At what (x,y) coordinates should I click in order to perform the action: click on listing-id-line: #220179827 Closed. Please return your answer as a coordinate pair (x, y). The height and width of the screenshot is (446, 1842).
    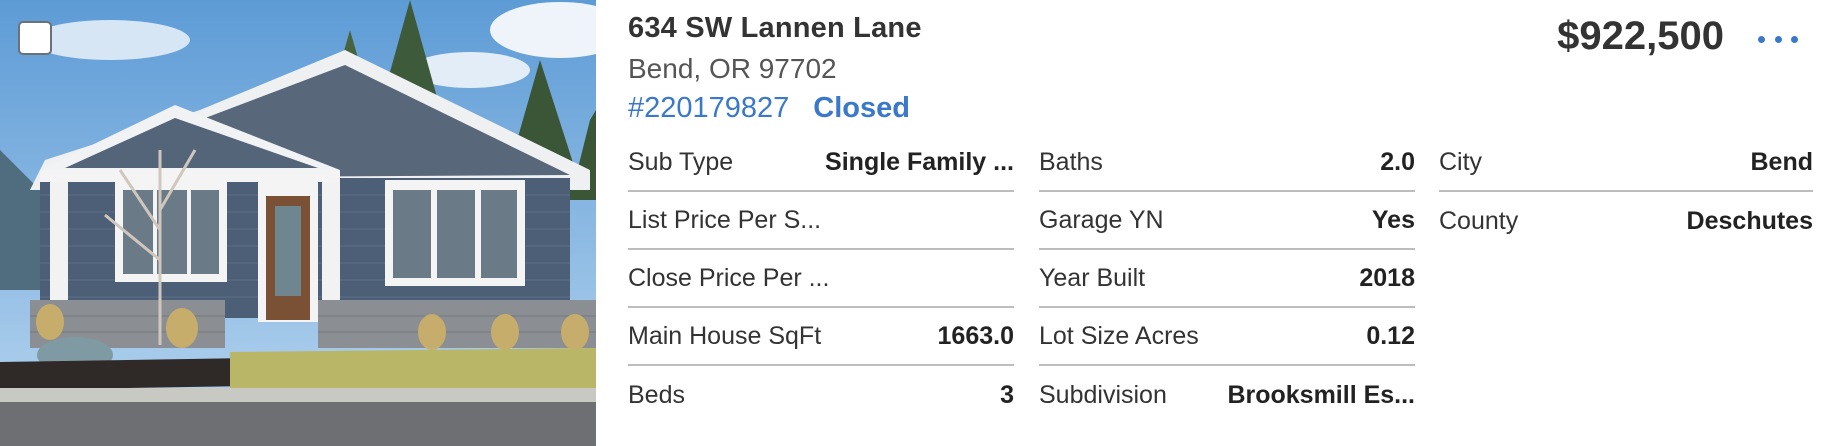
    Looking at the image, I should click on (769, 108).